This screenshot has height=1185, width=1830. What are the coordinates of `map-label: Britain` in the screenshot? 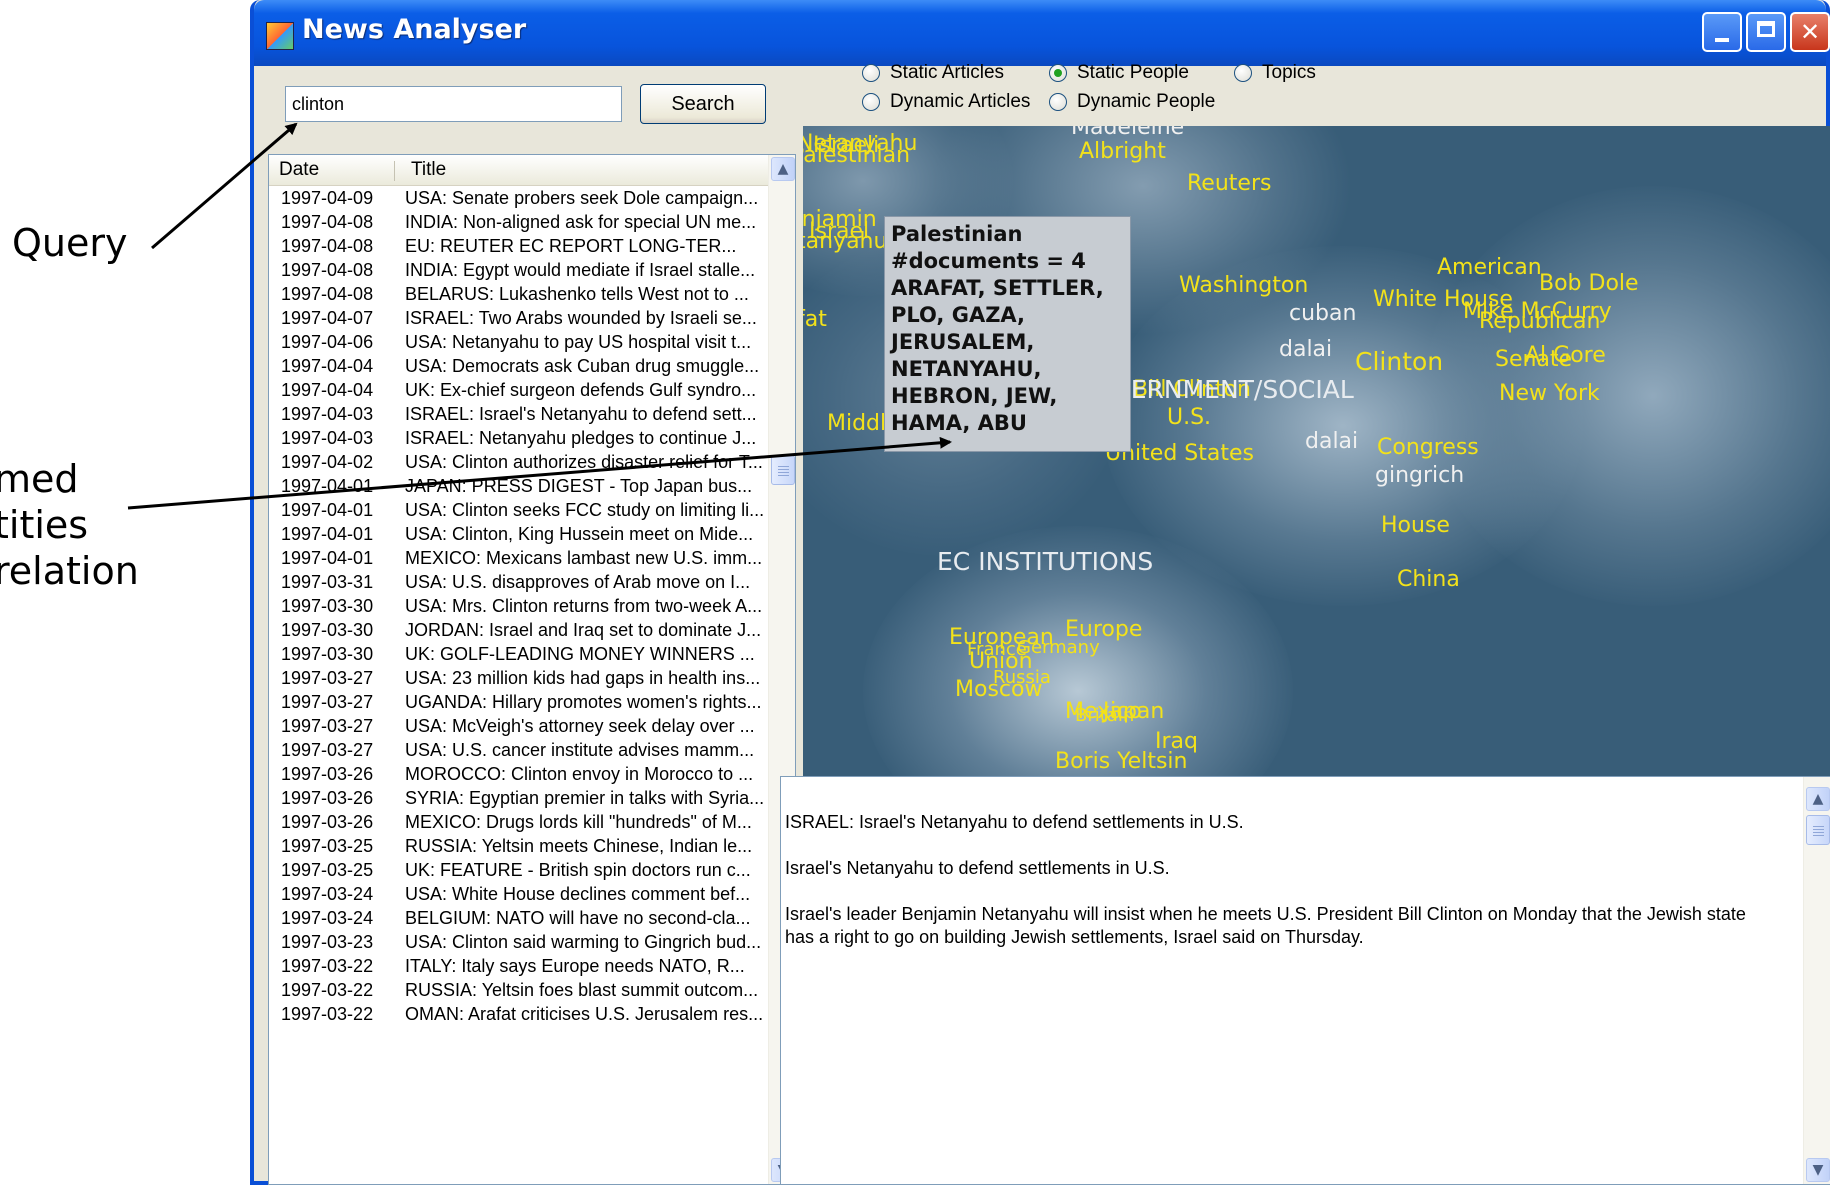 It's located at (1104, 716).